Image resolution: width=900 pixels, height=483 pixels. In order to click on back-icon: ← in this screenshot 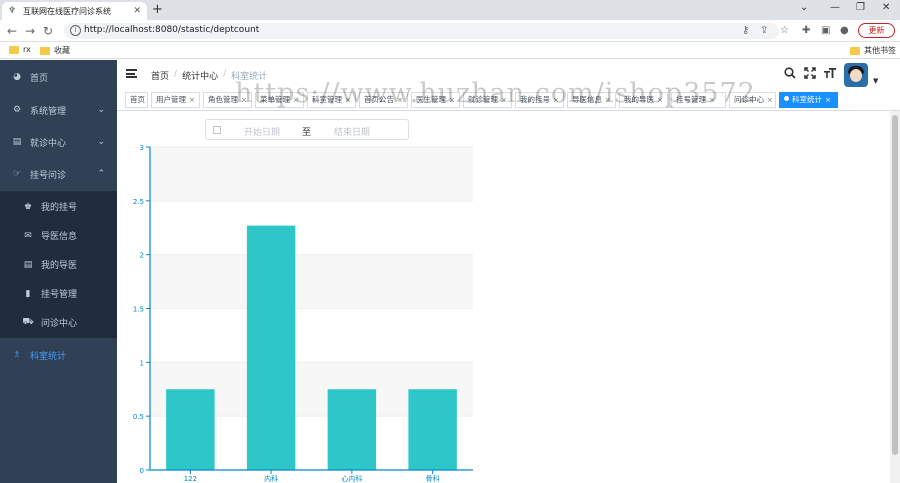, I will do `click(12, 31)`.